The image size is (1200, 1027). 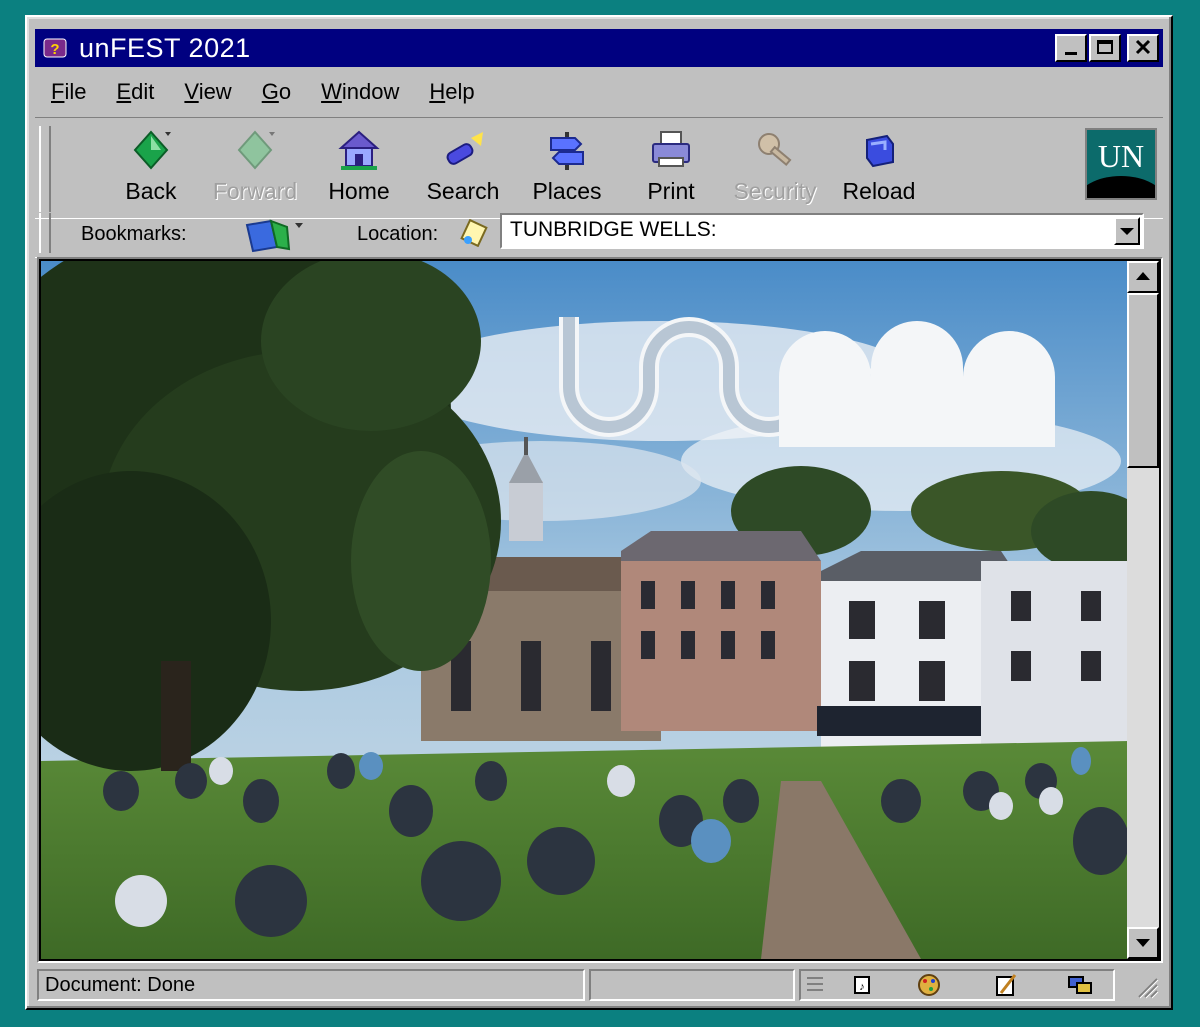 I want to click on network-icon, so click(x=1080, y=985).